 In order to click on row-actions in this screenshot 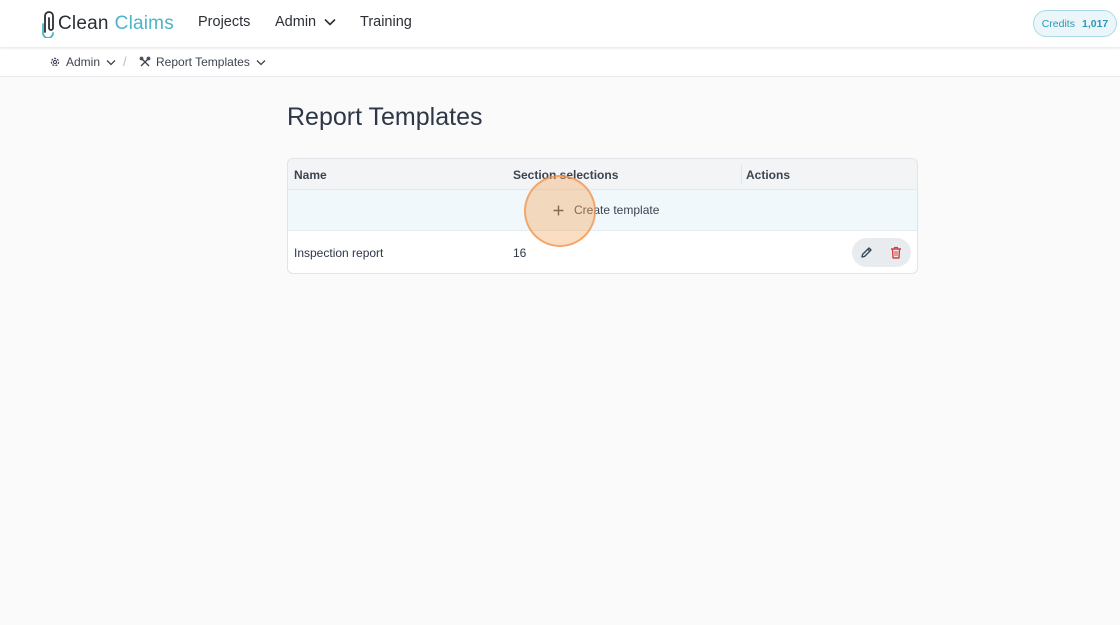, I will do `click(881, 252)`.